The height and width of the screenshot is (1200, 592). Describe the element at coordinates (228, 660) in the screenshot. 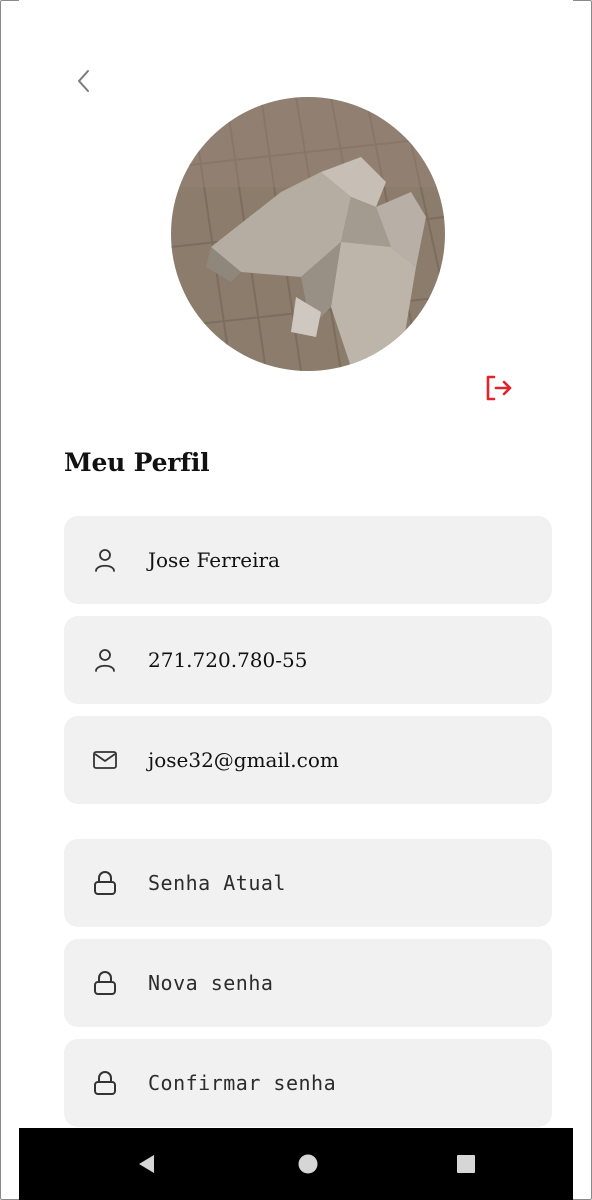

I see `document-value: 271.720.780-55` at that location.